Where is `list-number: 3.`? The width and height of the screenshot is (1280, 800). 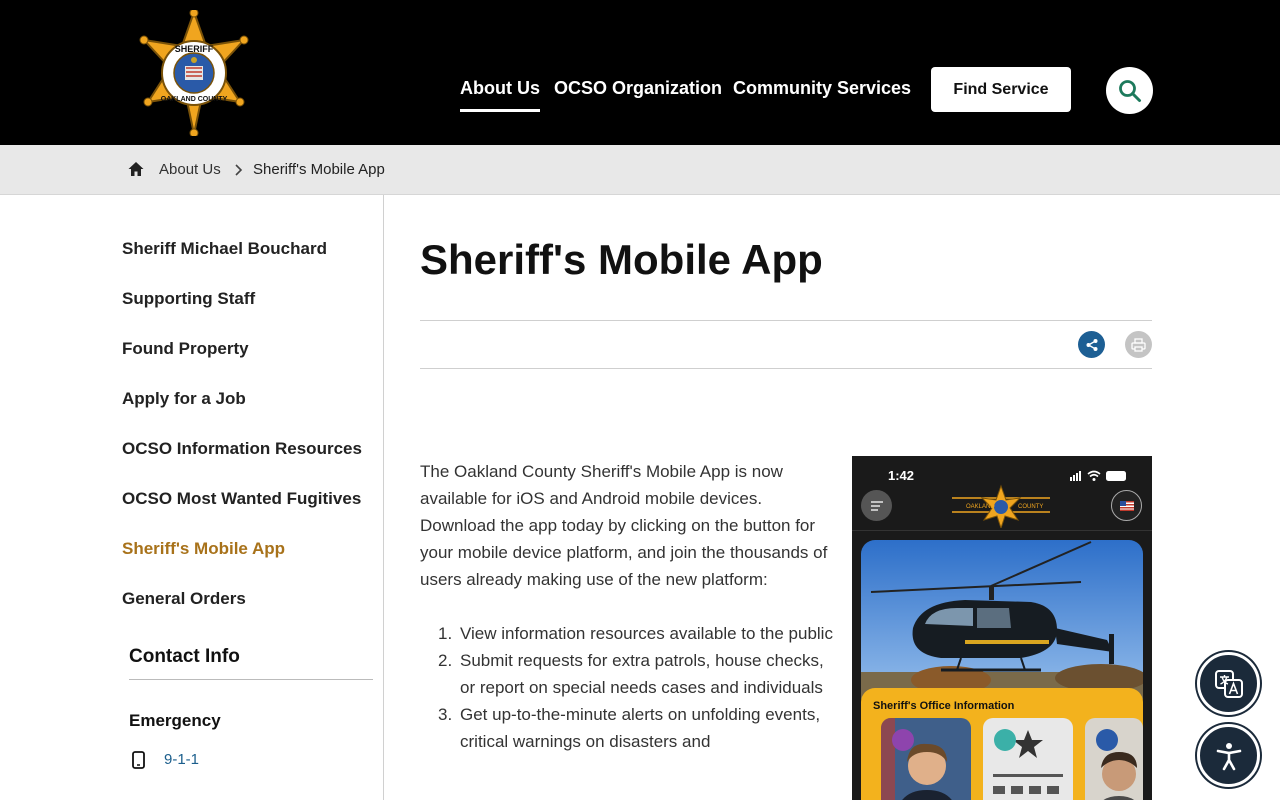
list-number: 3. is located at coordinates (445, 714).